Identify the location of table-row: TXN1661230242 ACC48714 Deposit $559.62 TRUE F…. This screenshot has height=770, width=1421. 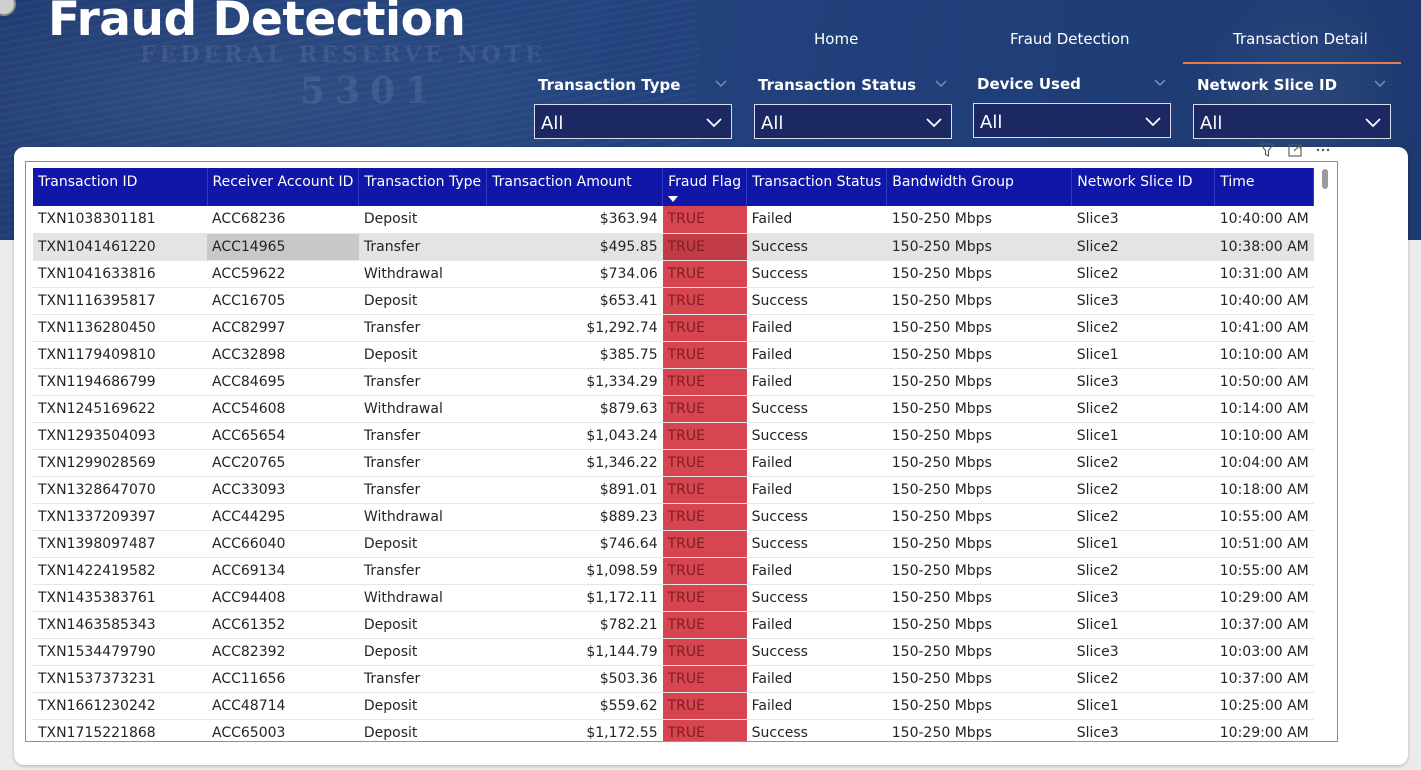
(673, 706).